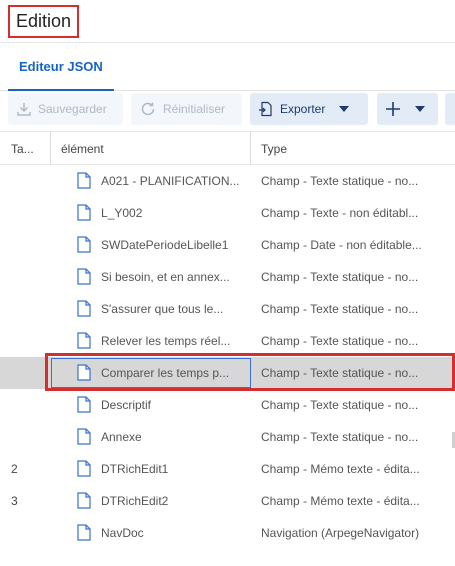 This screenshot has height=566, width=455. I want to click on element-cell: SWDatePeriodeLibelle1, so click(162, 245).